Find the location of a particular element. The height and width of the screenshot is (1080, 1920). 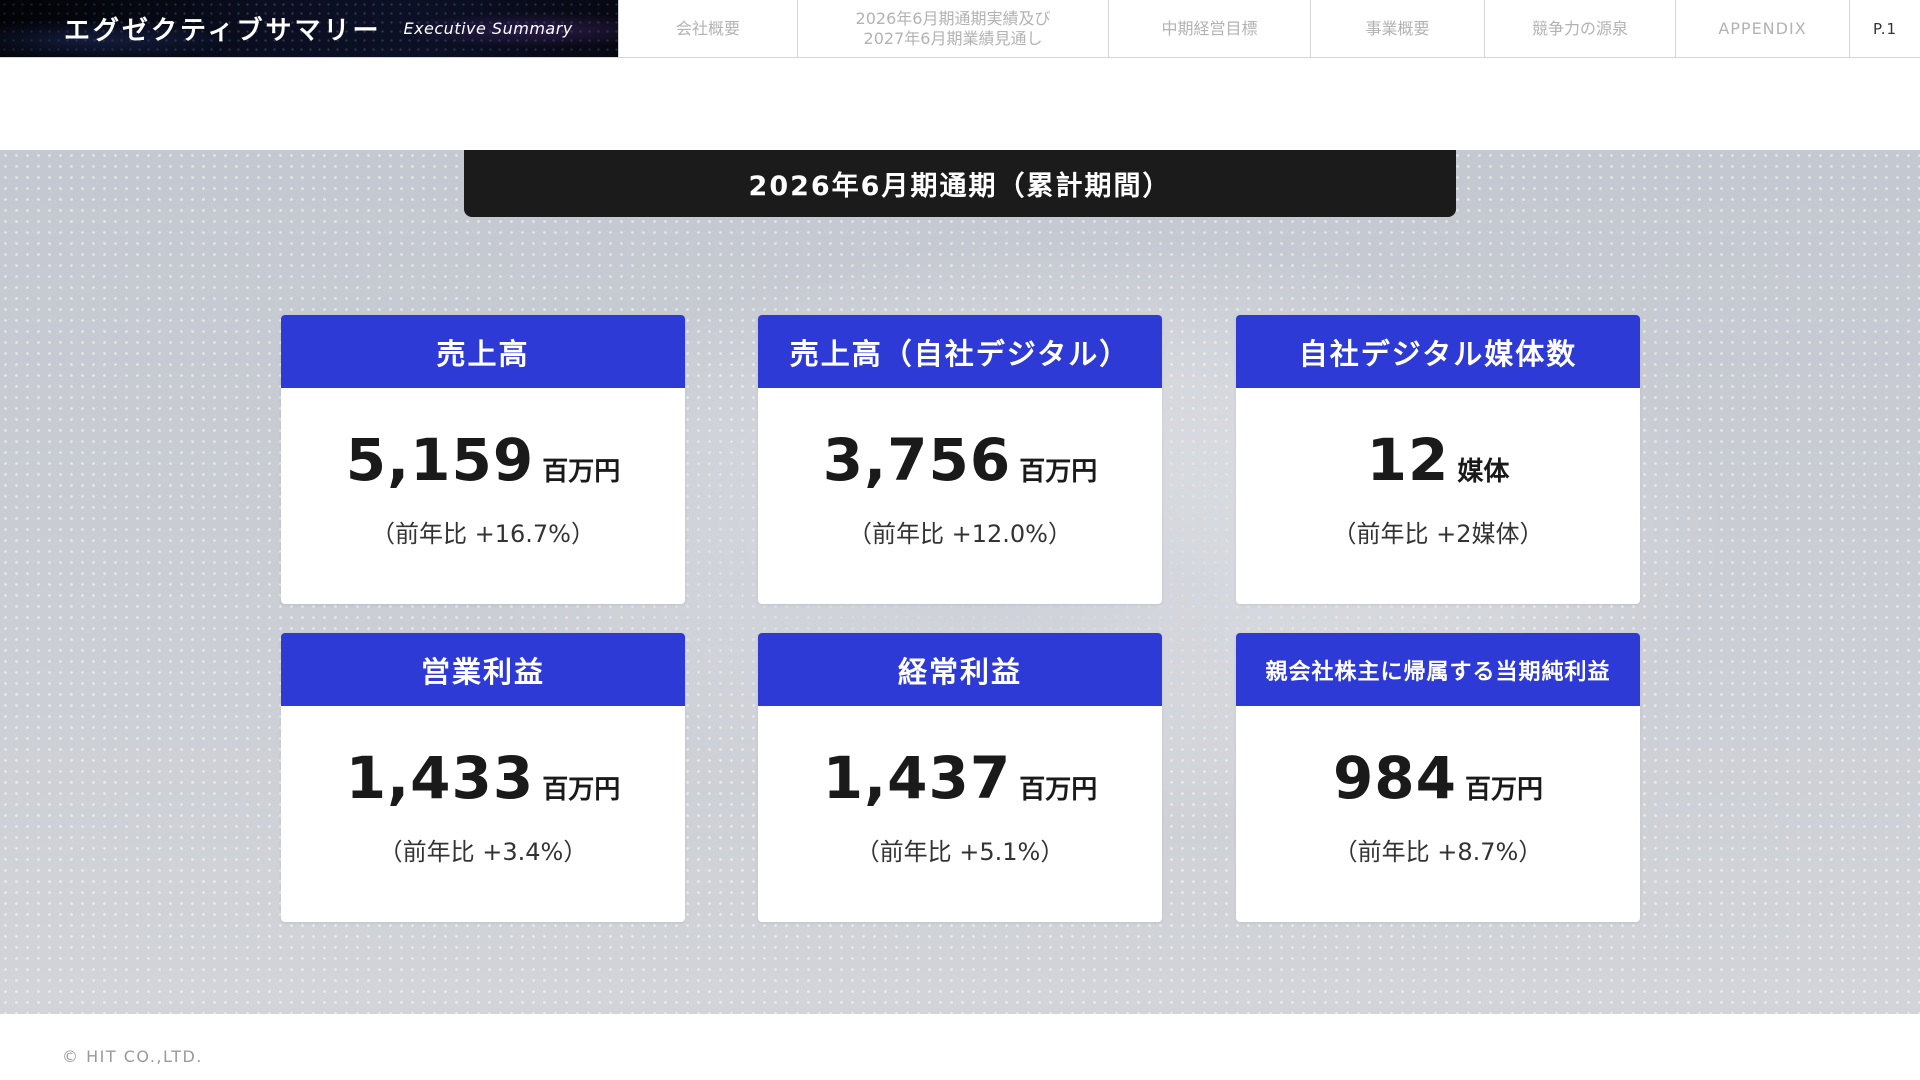

kpi-card-value-row: 1,437 百万円 is located at coordinates (960, 778).